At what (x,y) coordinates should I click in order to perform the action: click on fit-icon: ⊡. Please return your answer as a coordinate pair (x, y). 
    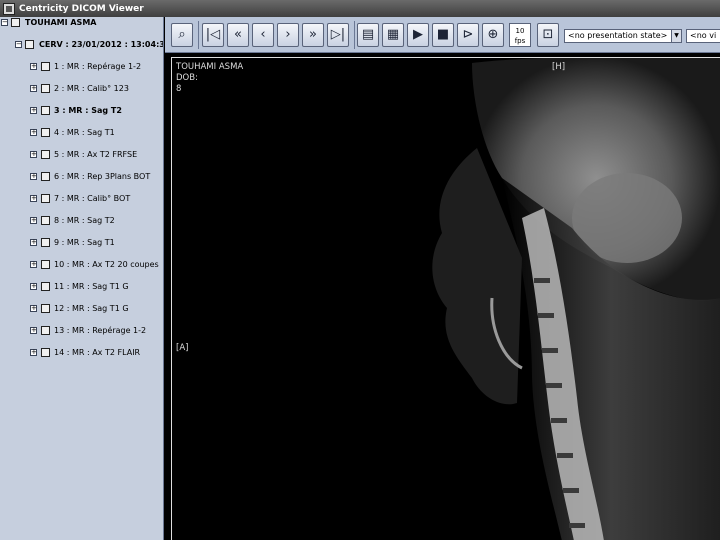
    Looking at the image, I should click on (548, 34).